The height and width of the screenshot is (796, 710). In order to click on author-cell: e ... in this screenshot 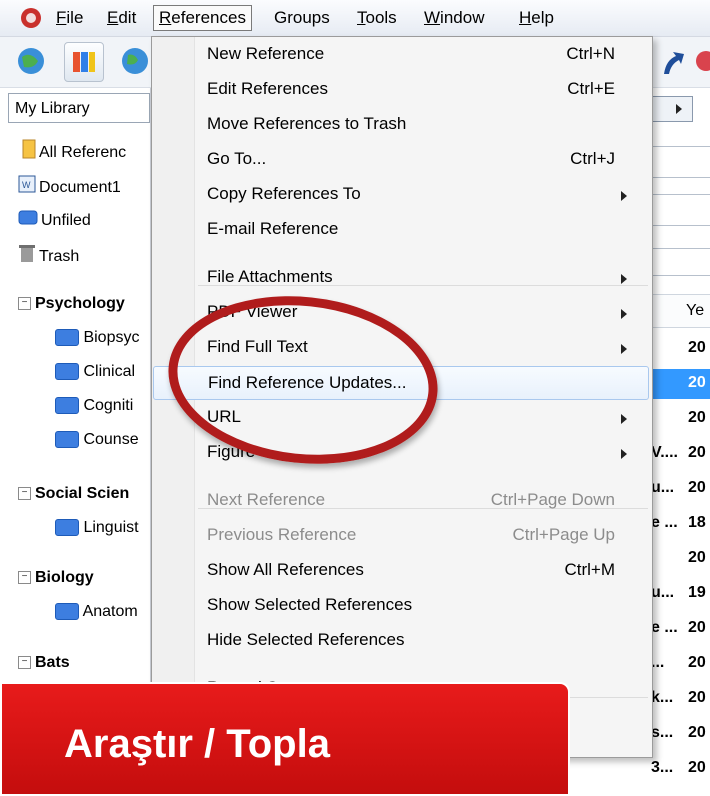, I will do `click(664, 627)`.